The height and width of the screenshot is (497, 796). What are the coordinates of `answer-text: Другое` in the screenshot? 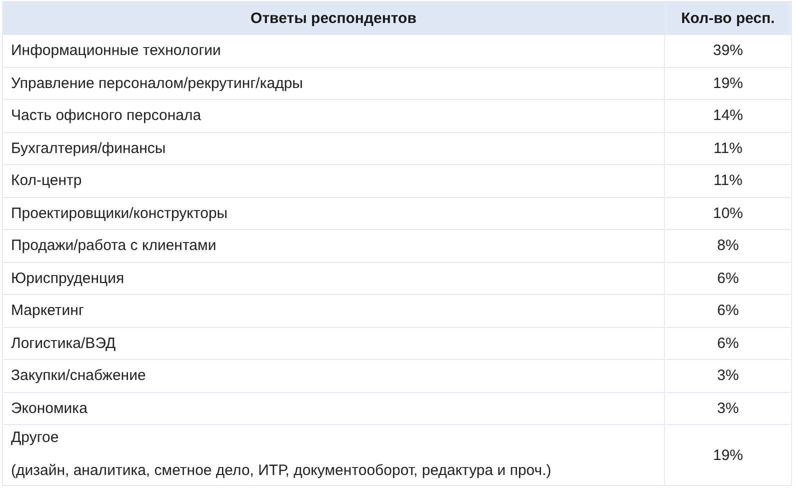 It's located at (35, 437).